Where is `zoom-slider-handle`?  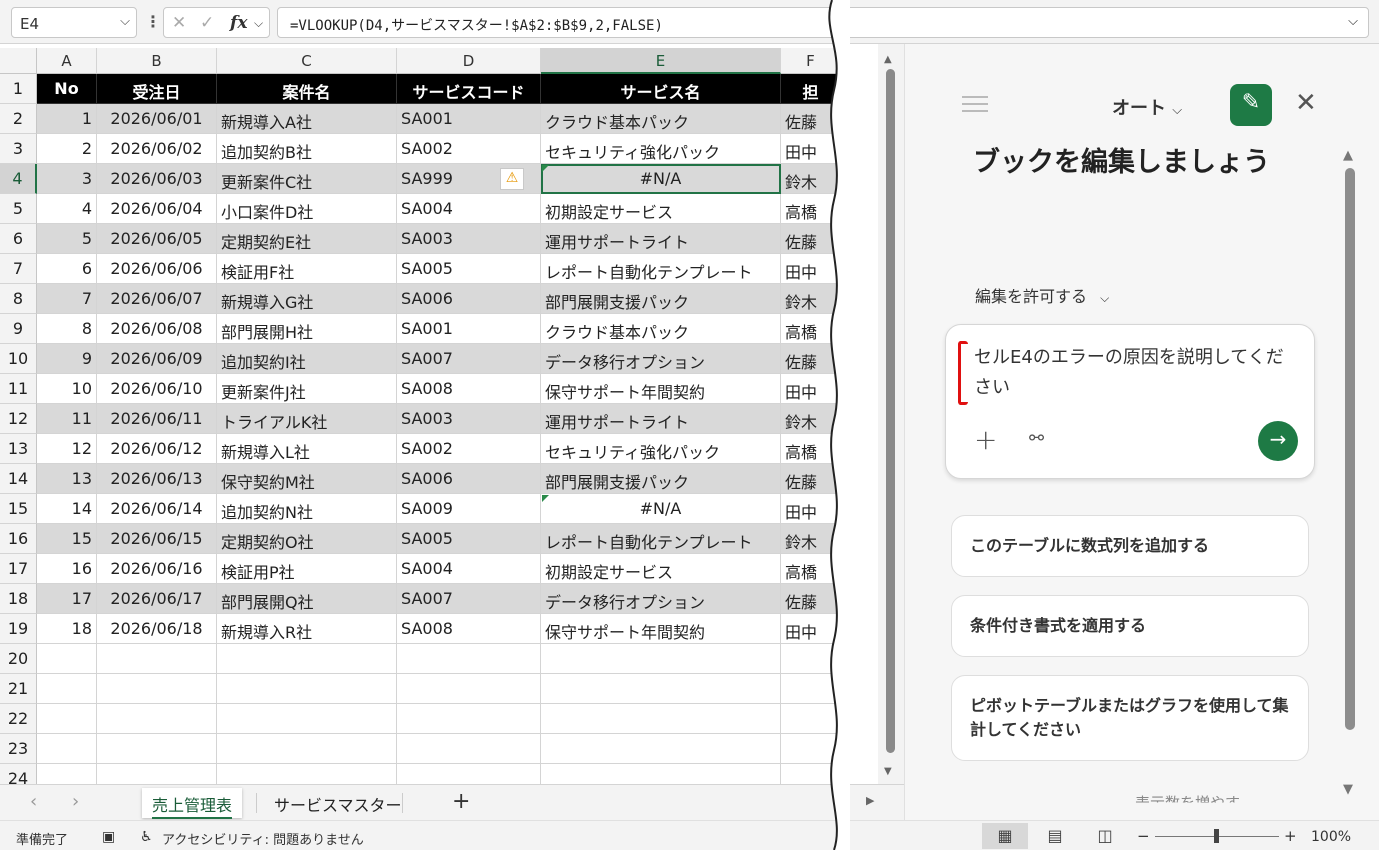
zoom-slider-handle is located at coordinates (1216, 836).